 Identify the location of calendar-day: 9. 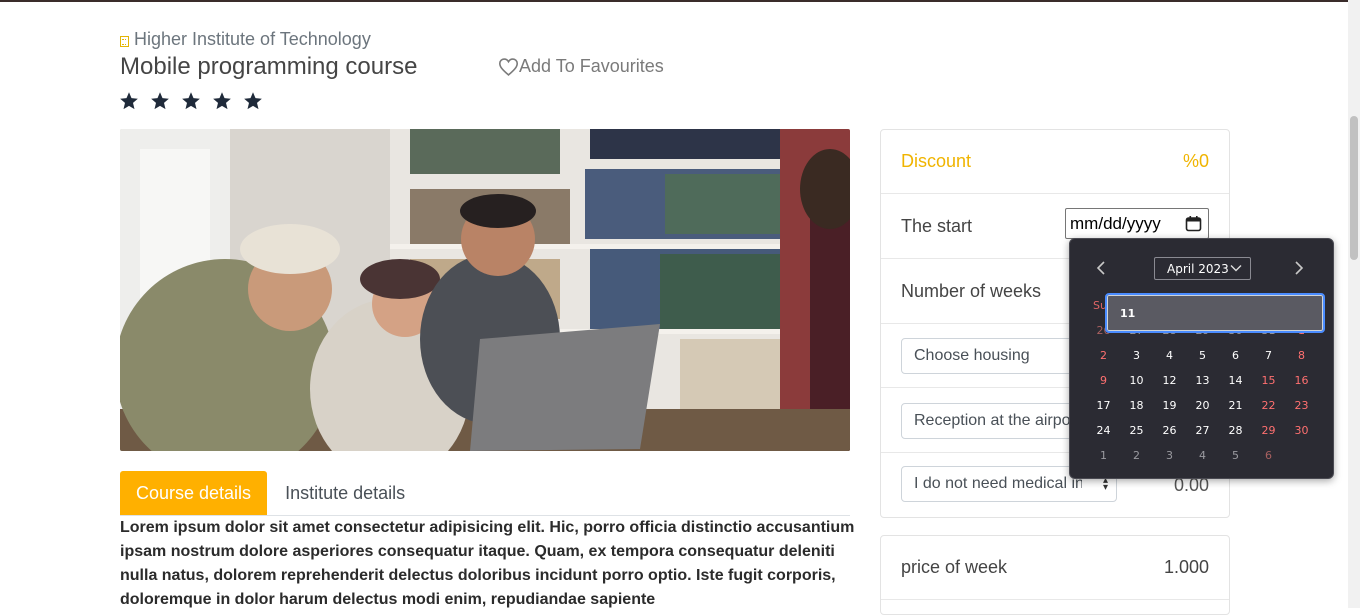
(1103, 380).